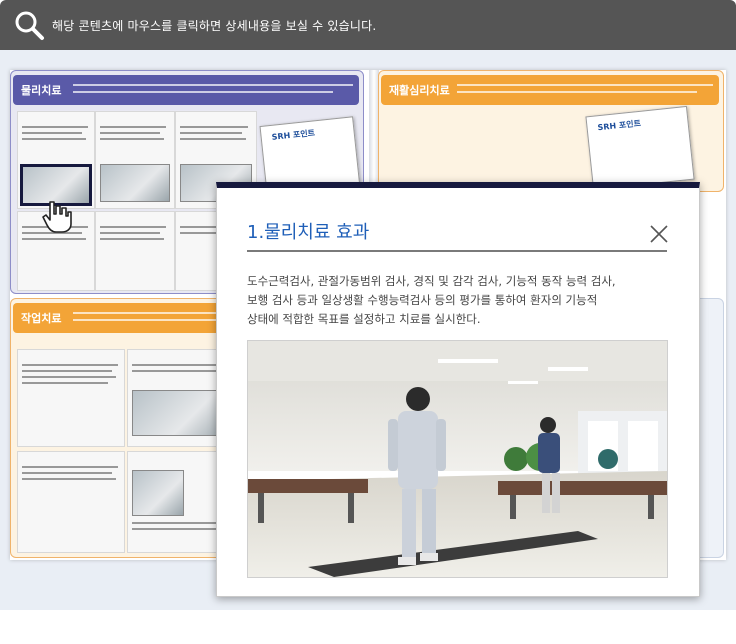 Image resolution: width=736 pixels, height=644 pixels. I want to click on info-header-bar: 해당 콘텐츠에 마우스를 클릭하면 상세내용을 보실 수 있습니다., so click(368, 25).